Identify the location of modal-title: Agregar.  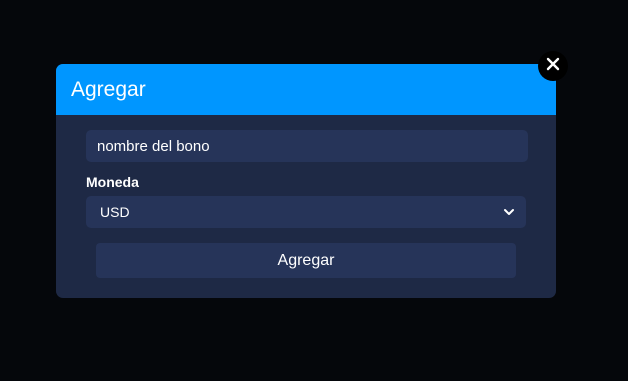
(108, 89).